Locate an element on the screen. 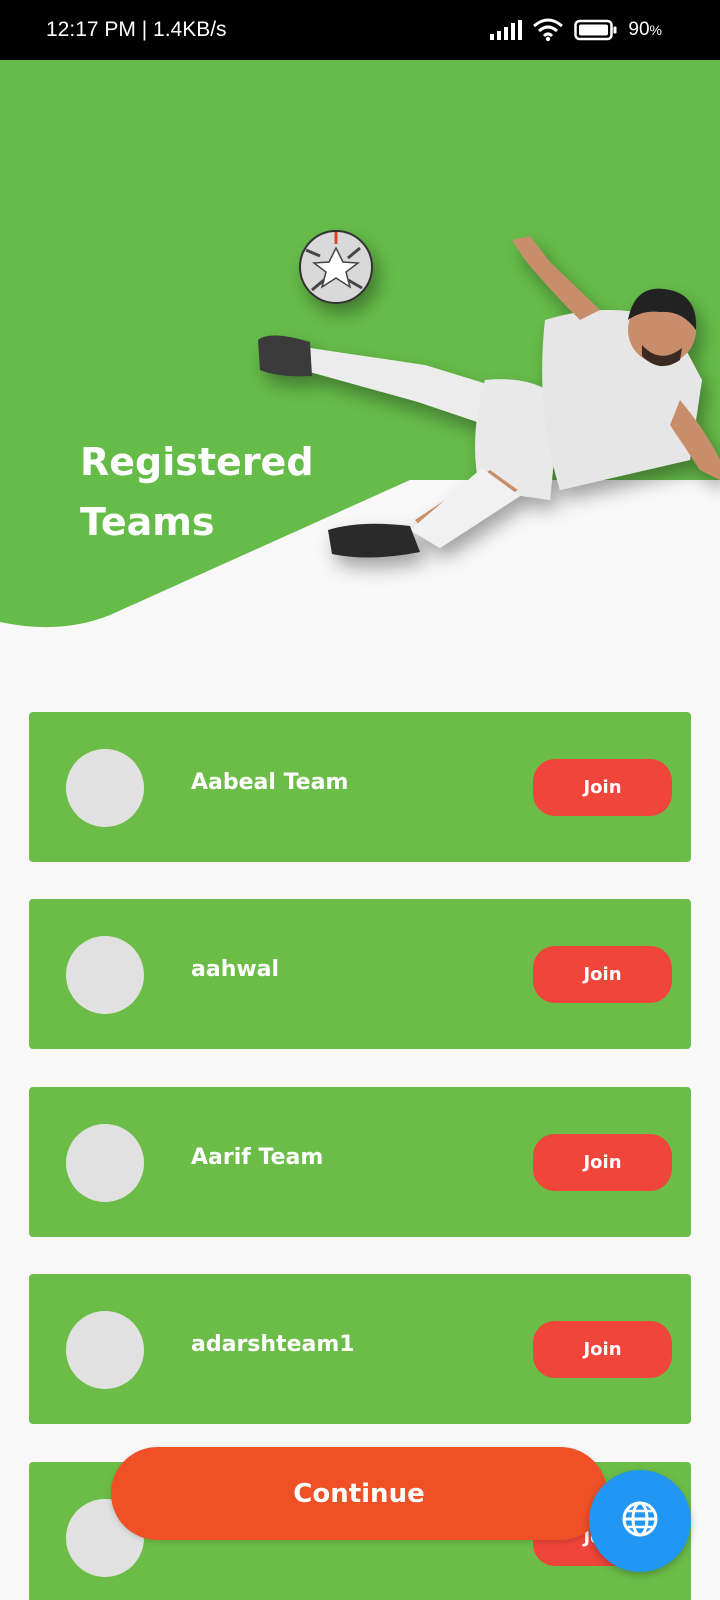  team-card: Aarif Team Join is located at coordinates (360, 1162).